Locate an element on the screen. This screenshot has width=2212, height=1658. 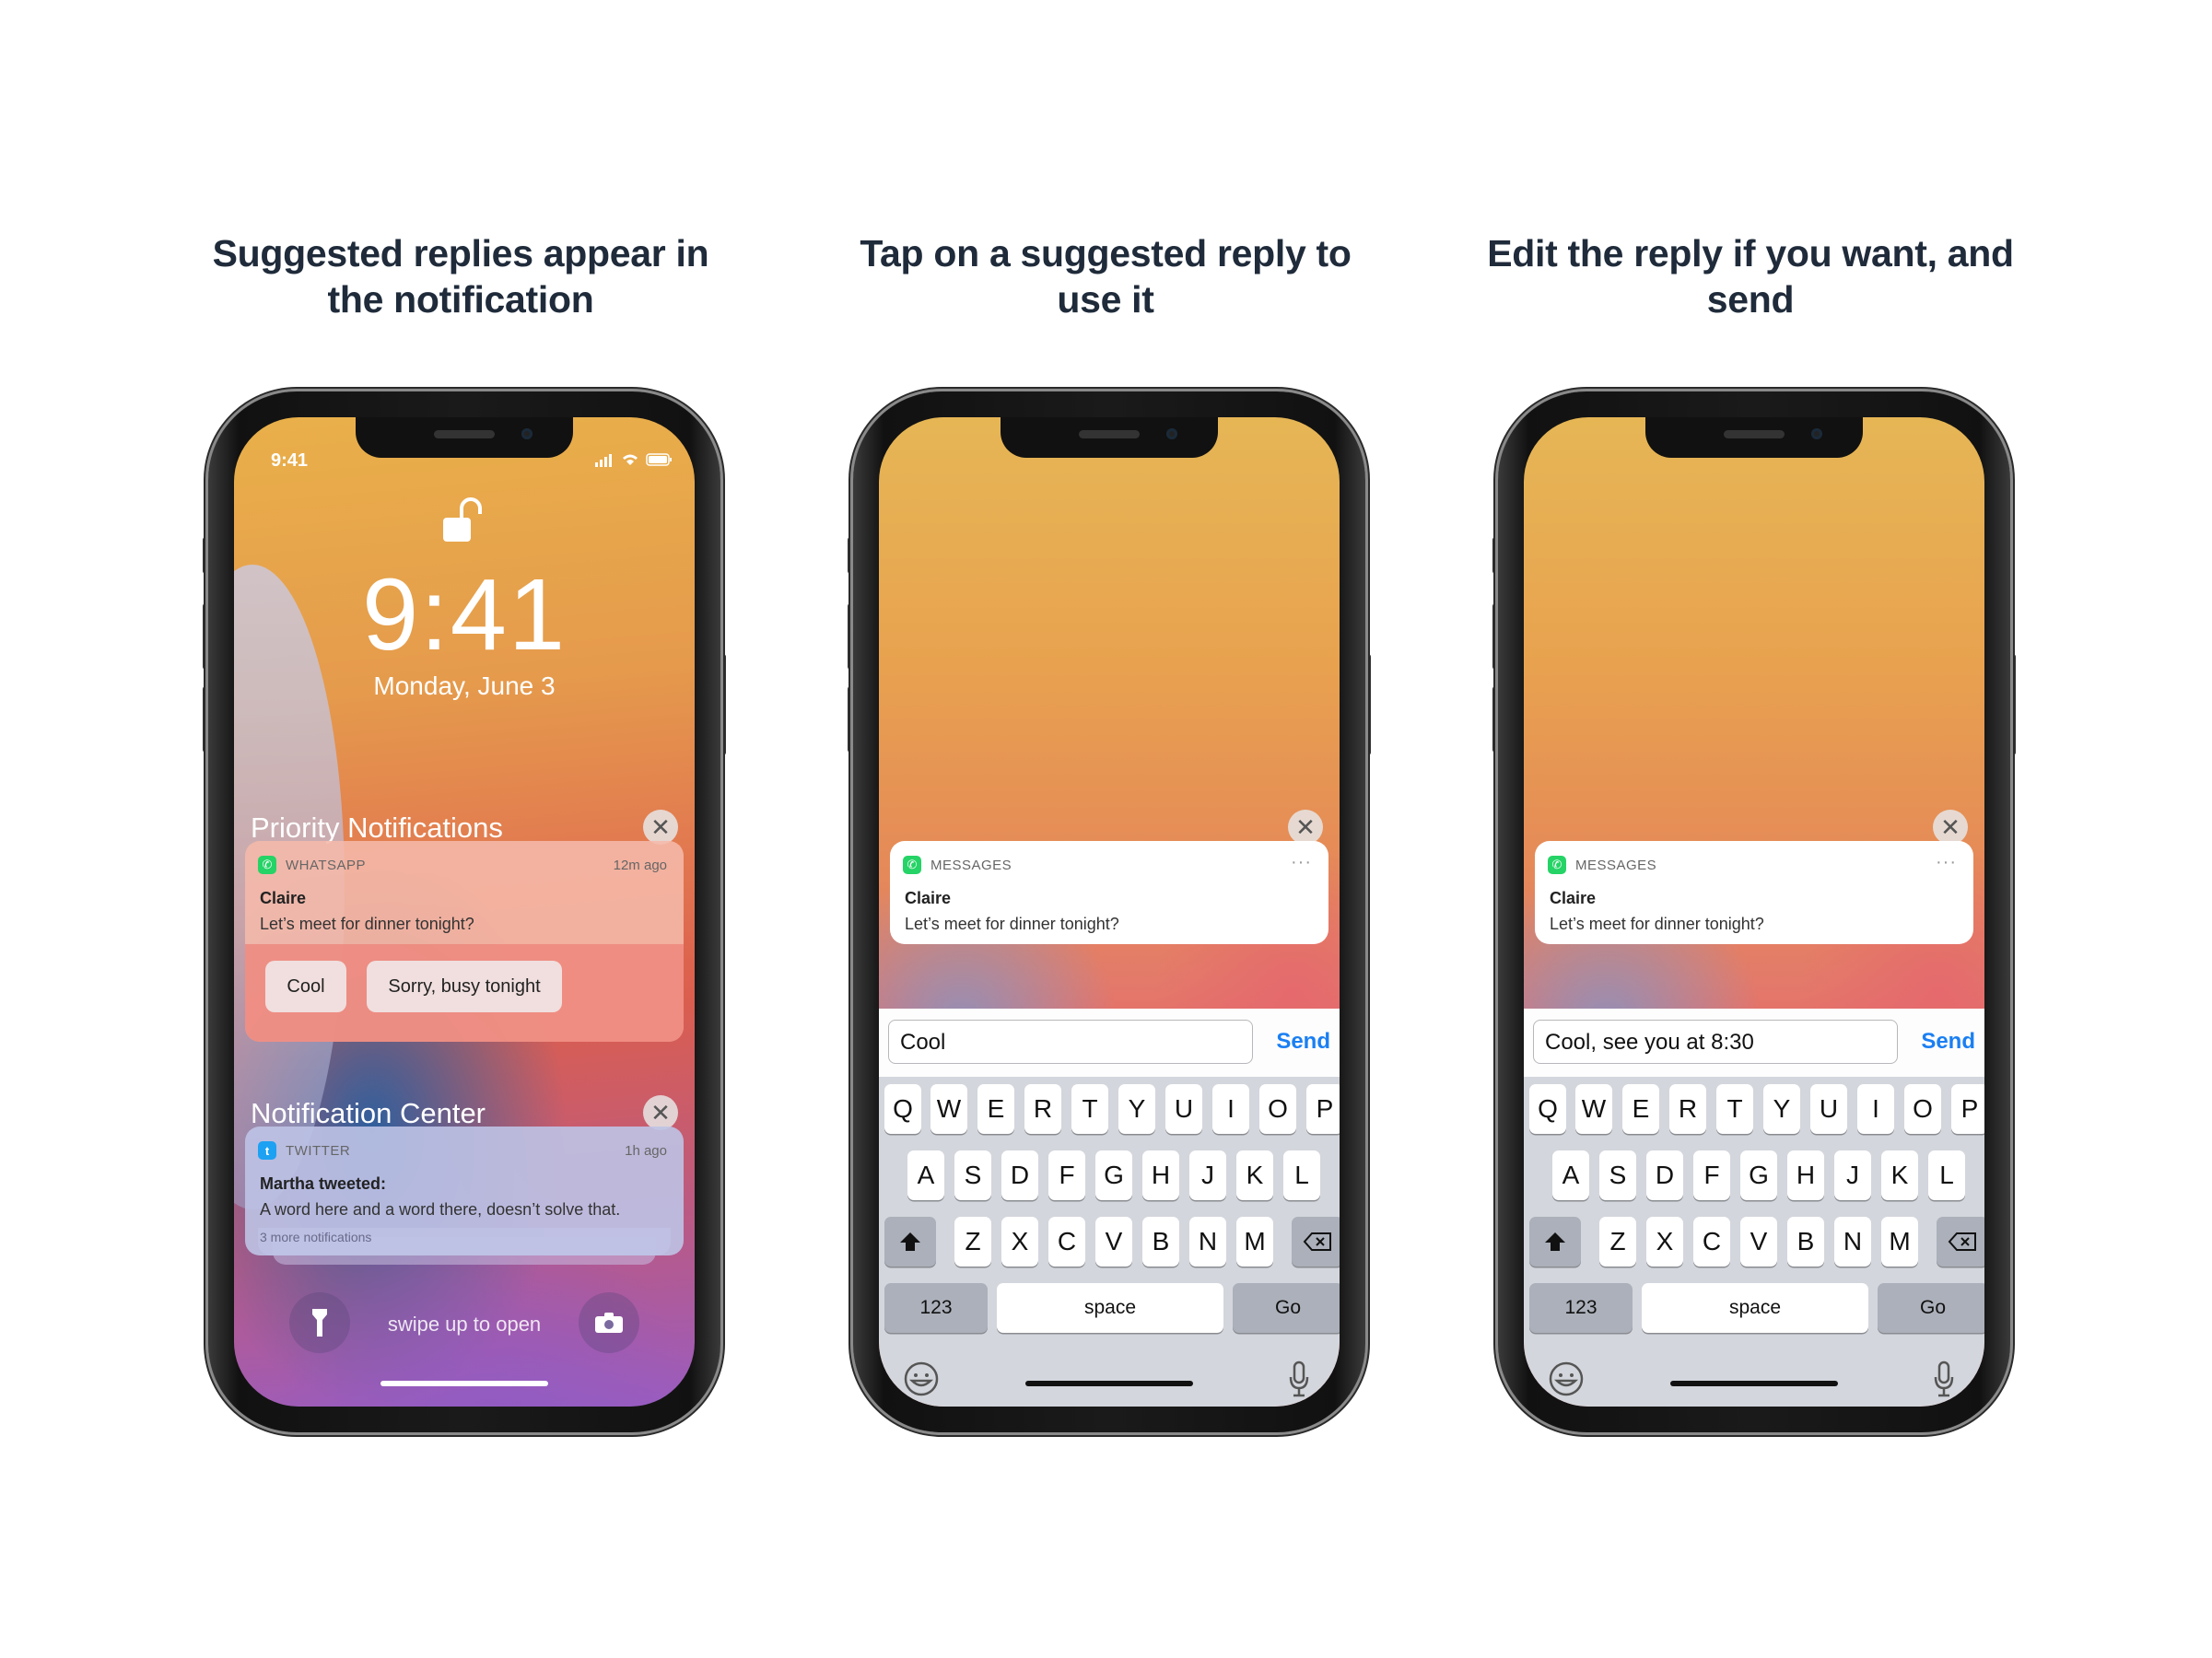
more-notifications: 3 more notifications is located at coordinates (315, 1237).